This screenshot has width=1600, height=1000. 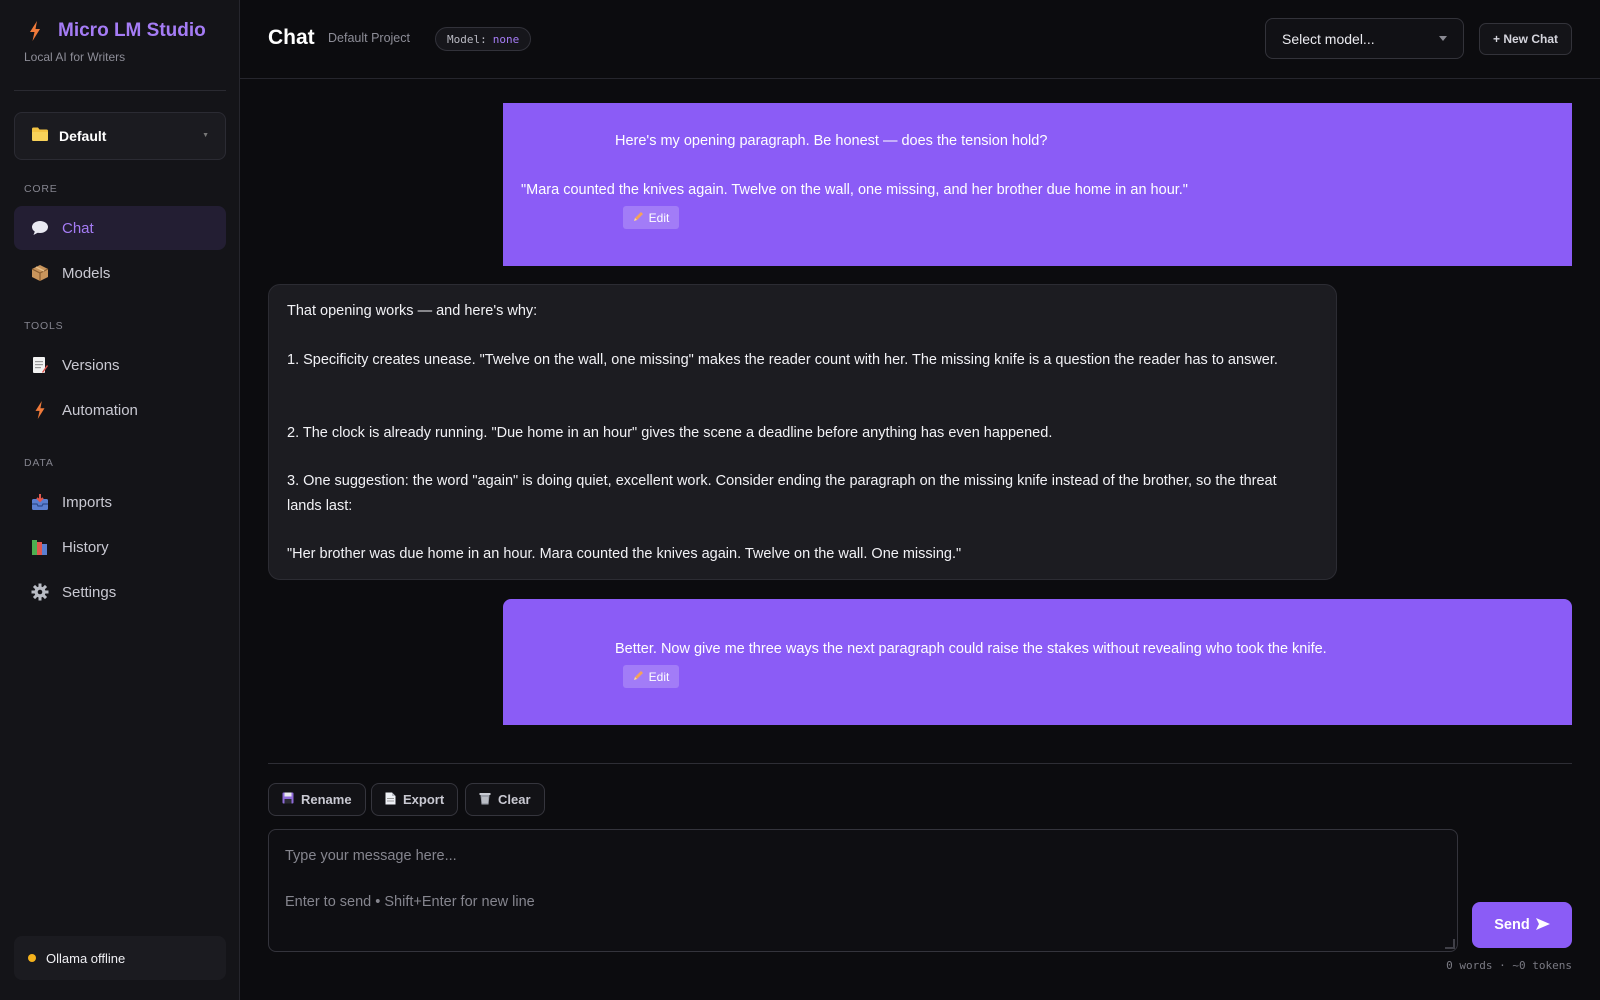 What do you see at coordinates (326, 799) in the screenshot?
I see `rename-label: Rename` at bounding box center [326, 799].